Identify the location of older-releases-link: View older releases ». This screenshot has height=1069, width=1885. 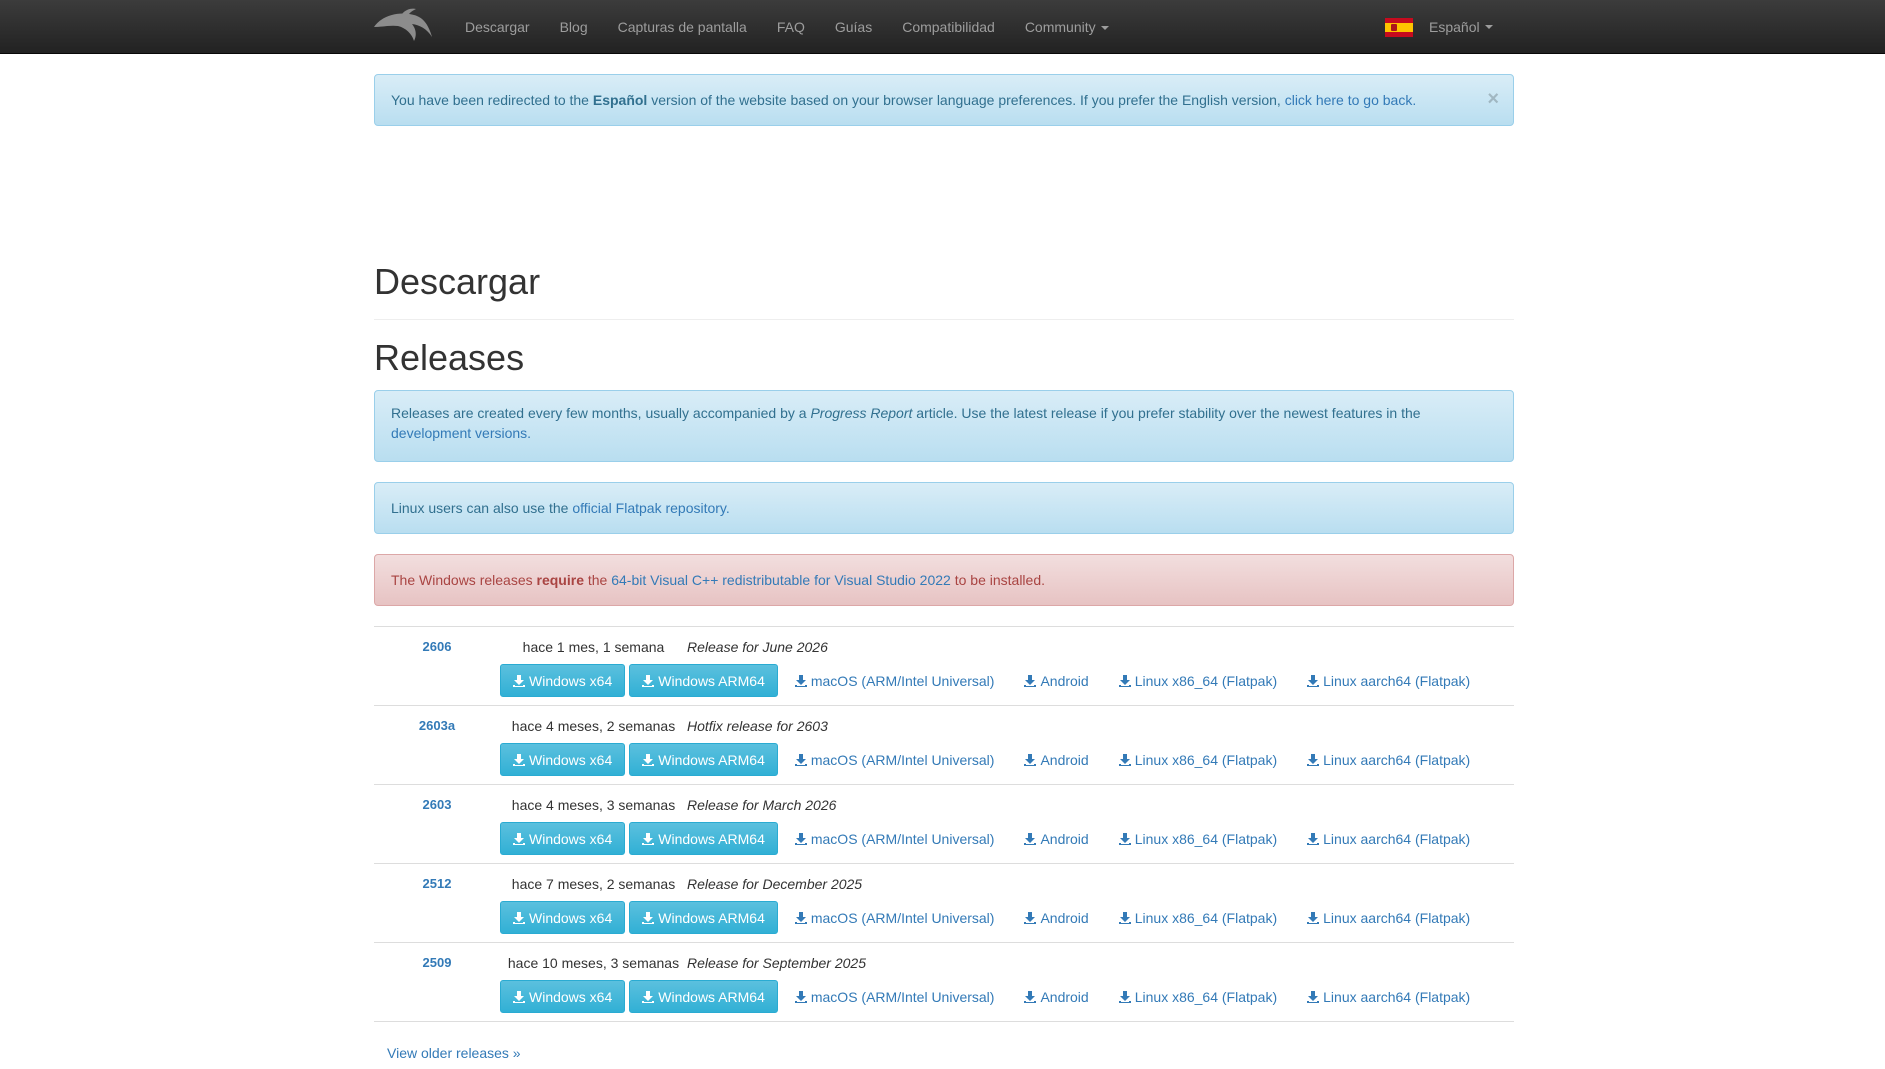
(454, 1053).